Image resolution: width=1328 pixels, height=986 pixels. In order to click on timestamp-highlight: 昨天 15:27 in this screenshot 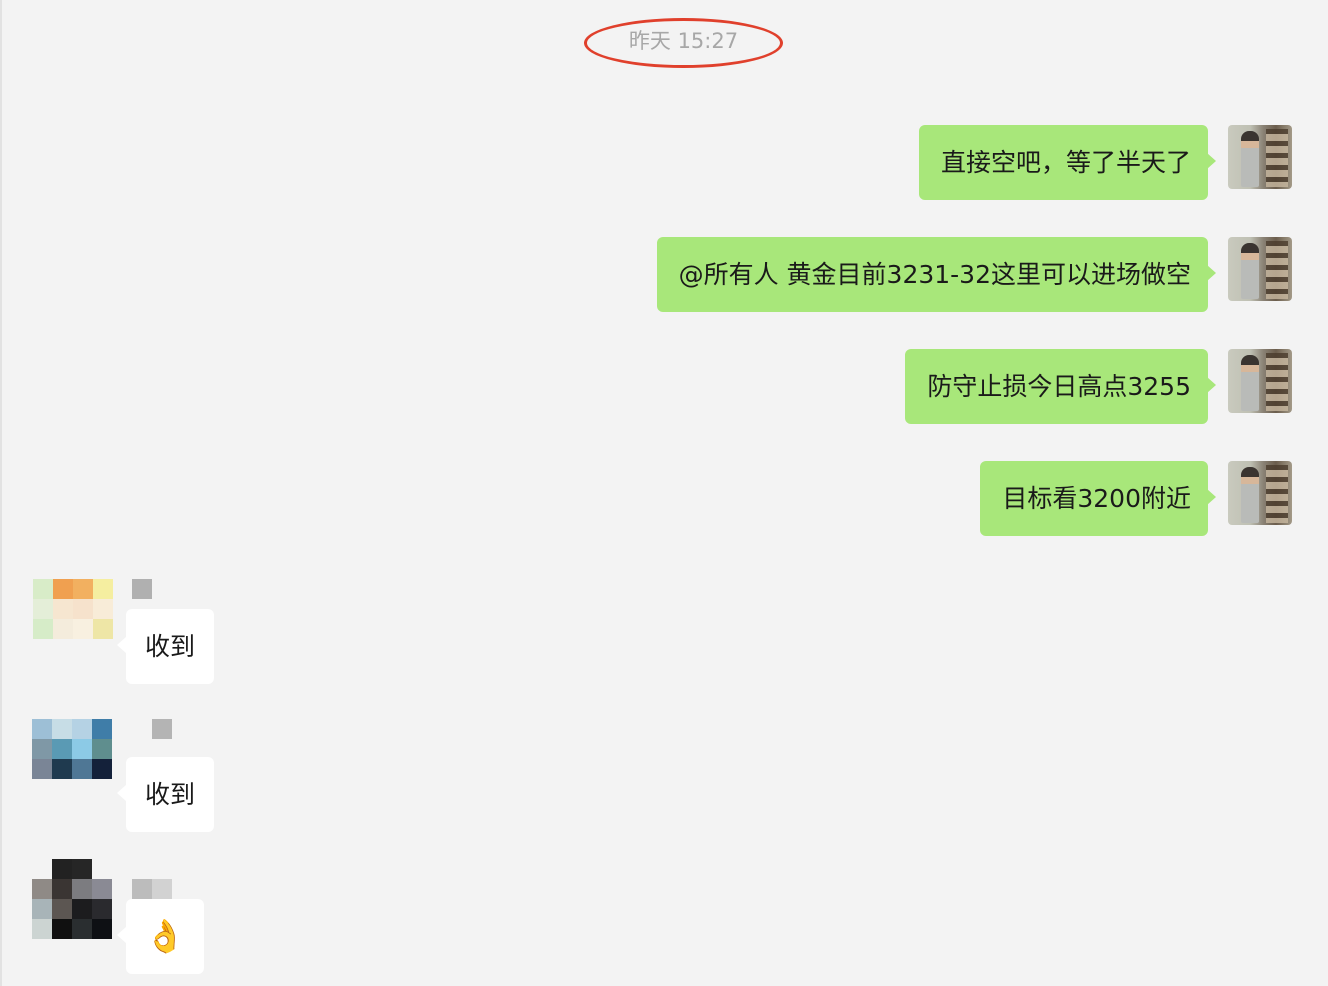, I will do `click(683, 43)`.